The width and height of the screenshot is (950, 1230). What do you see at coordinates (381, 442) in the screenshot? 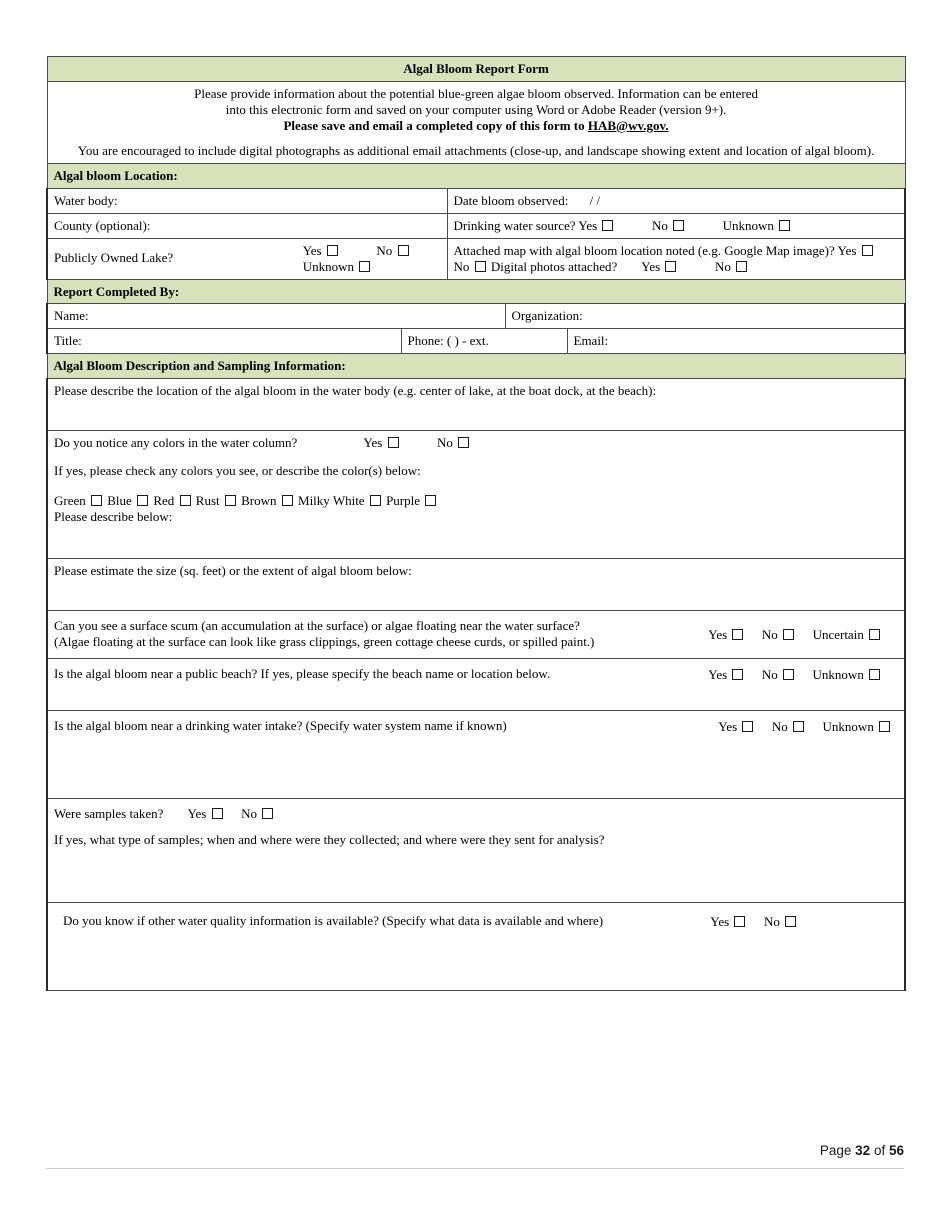
I see `colors-yes-option: Yes` at bounding box center [381, 442].